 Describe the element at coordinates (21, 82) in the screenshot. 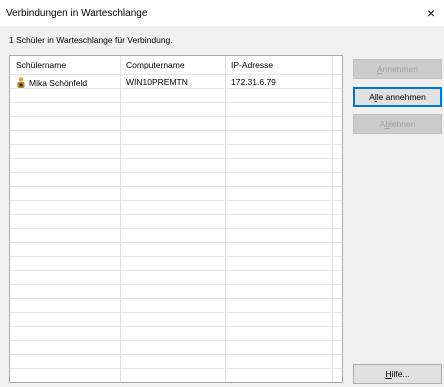

I see `student-icon` at that location.